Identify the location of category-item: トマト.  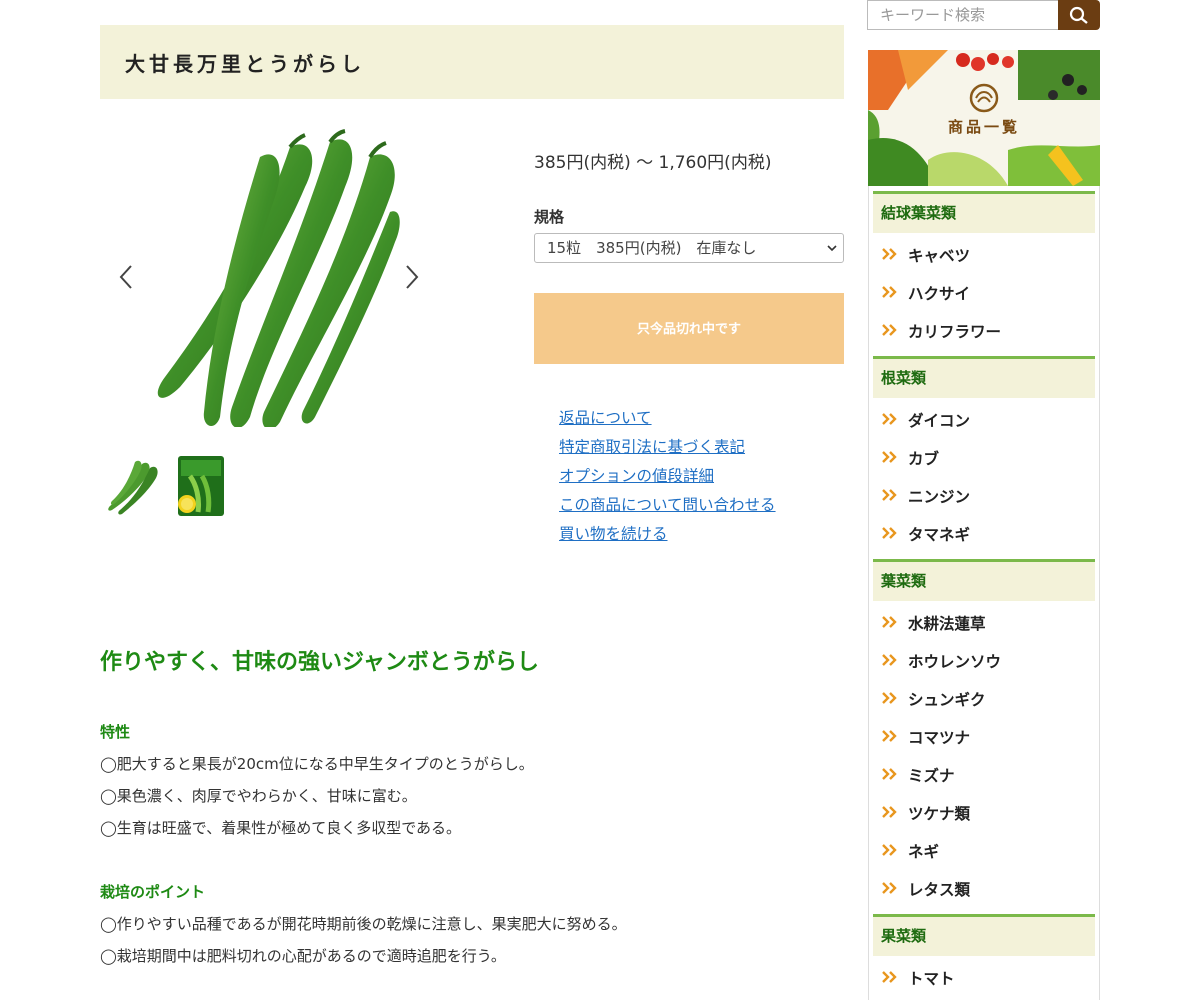
(985, 978).